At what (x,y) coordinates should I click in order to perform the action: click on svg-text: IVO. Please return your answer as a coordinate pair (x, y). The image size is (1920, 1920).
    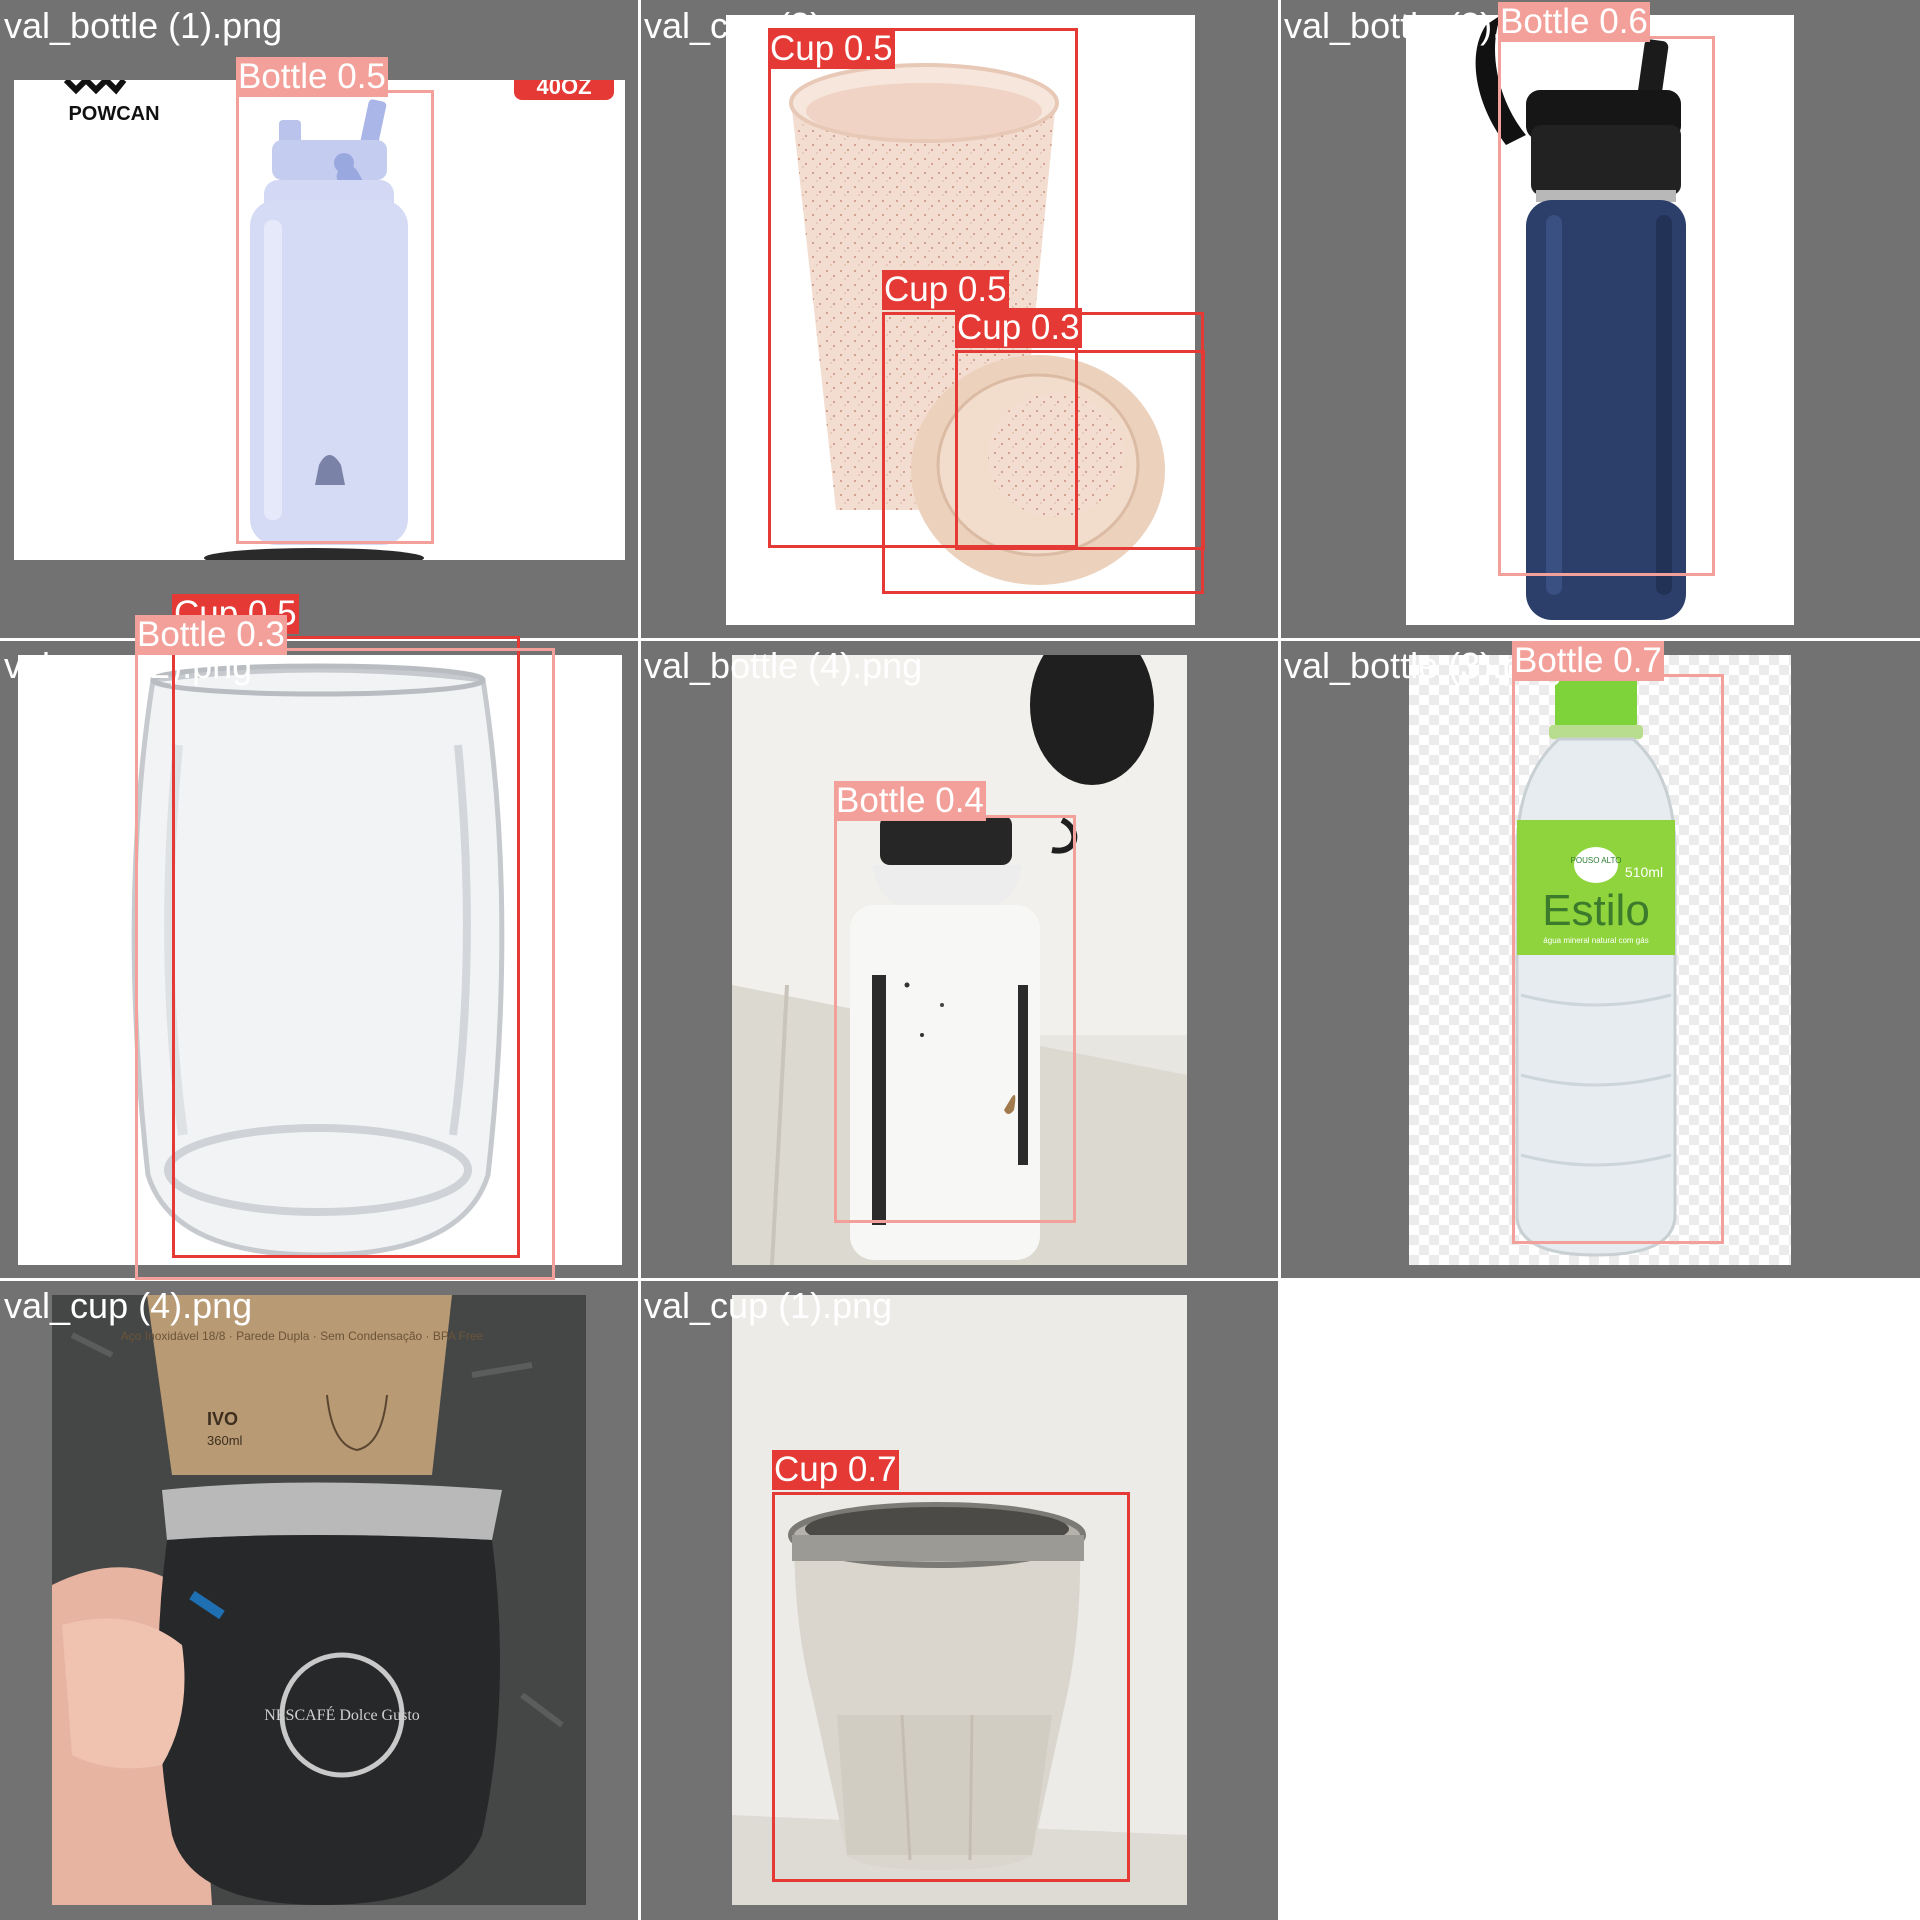
    Looking at the image, I should click on (222, 1419).